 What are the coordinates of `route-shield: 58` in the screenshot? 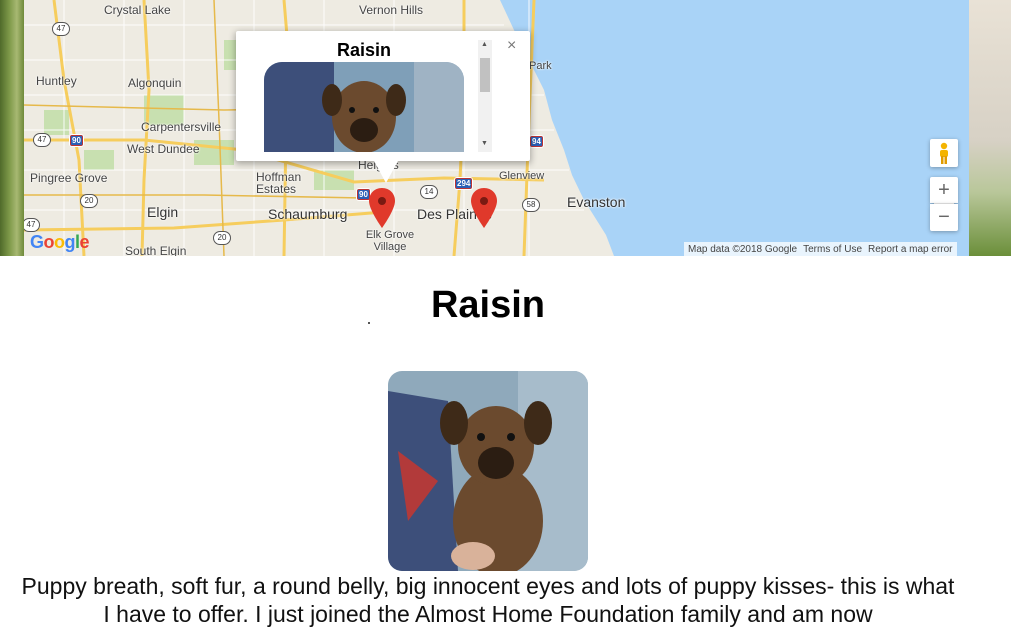 It's located at (531, 205).